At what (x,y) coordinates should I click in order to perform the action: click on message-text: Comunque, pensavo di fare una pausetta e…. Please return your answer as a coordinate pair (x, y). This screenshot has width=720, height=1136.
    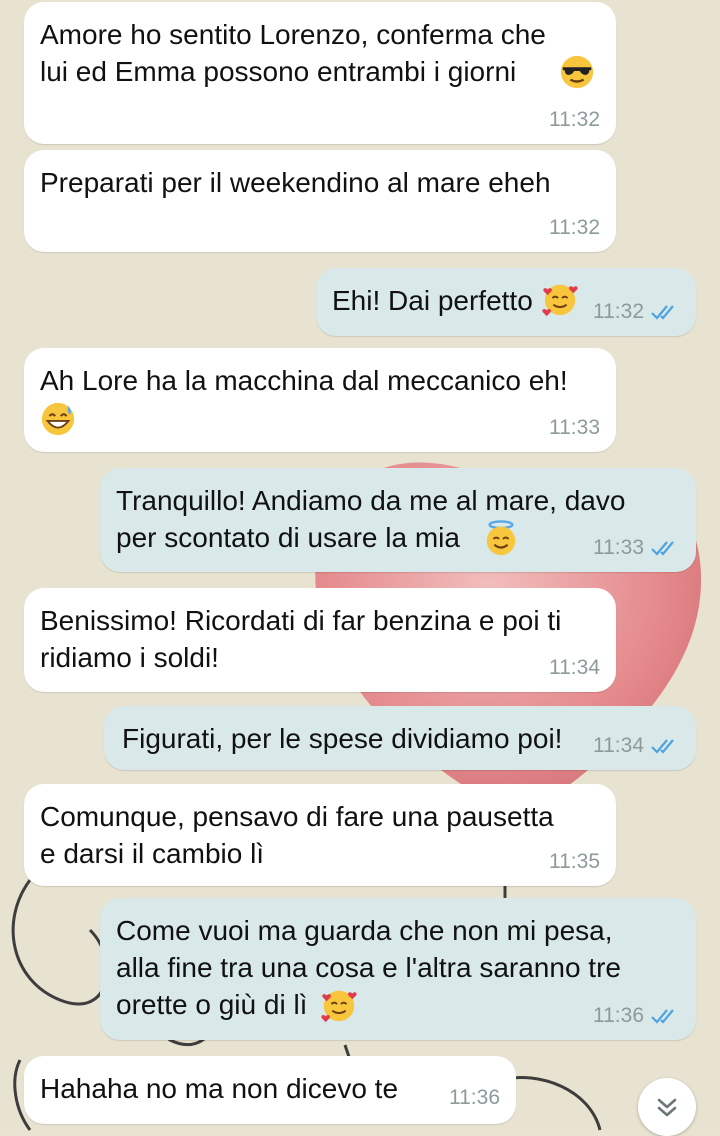
    Looking at the image, I should click on (297, 835).